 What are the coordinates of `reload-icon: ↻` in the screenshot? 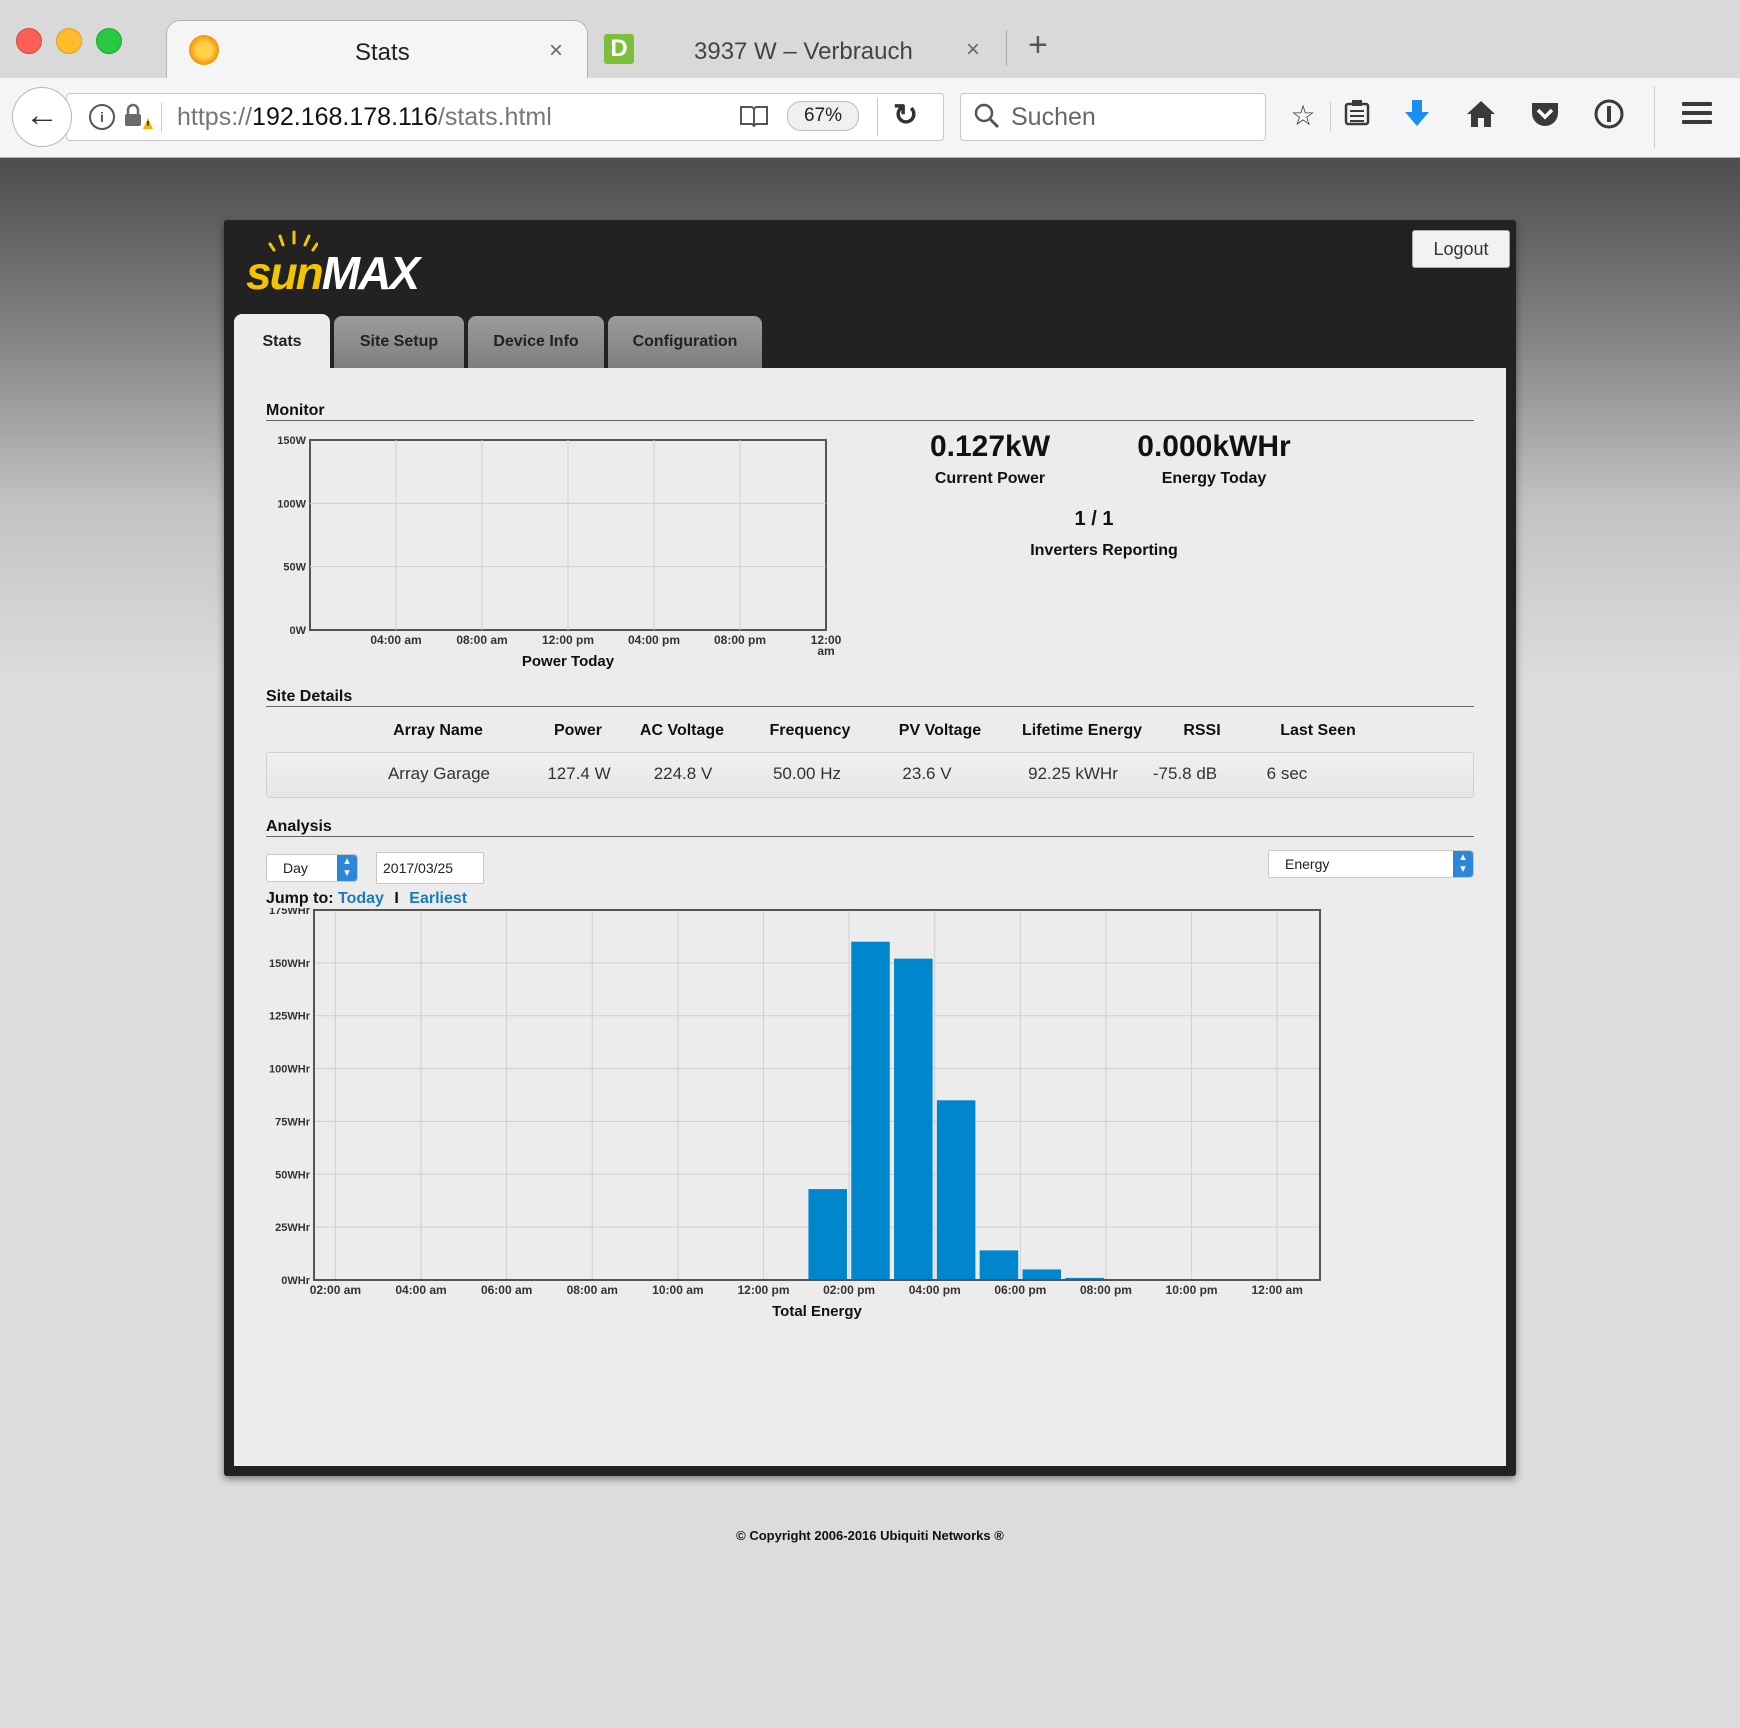 It's located at (905, 115).